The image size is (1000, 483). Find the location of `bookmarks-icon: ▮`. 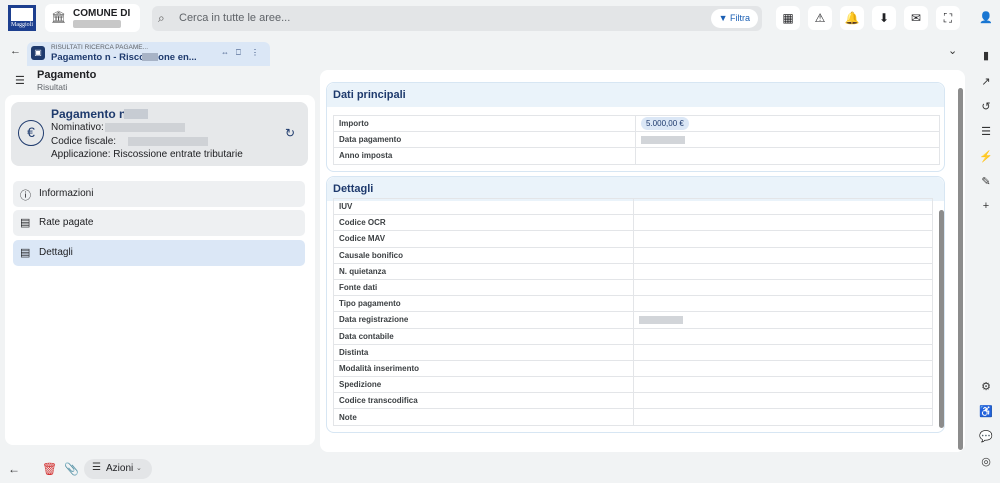

bookmarks-icon: ▮ is located at coordinates (986, 56).